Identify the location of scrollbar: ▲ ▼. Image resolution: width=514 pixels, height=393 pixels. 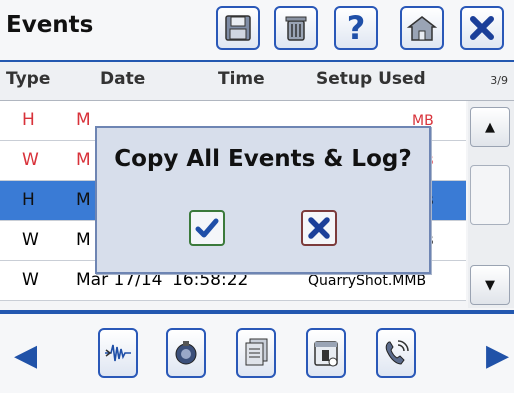
(491, 204).